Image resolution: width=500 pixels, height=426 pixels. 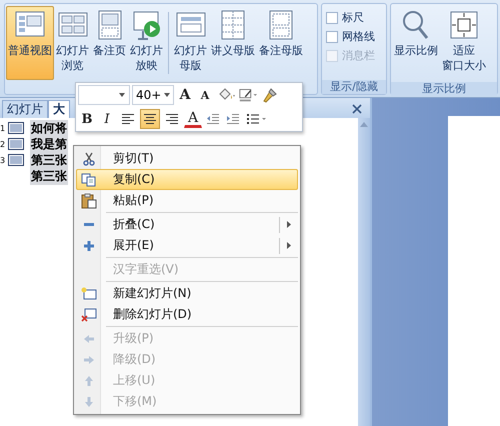 What do you see at coordinates (256, 119) in the screenshot?
I see `bullets-icon` at bounding box center [256, 119].